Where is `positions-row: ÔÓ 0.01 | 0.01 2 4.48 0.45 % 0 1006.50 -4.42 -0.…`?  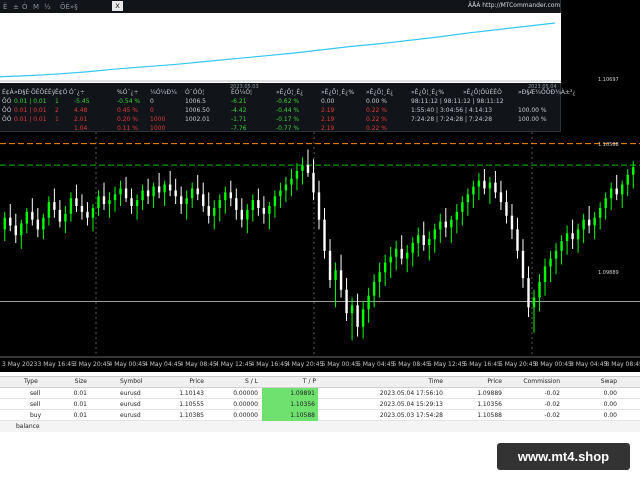 positions-row: ÔÓ 0.01 | 0.01 2 4.48 0.45 % 0 1006.50 -4.42 -0.… is located at coordinates (280, 111).